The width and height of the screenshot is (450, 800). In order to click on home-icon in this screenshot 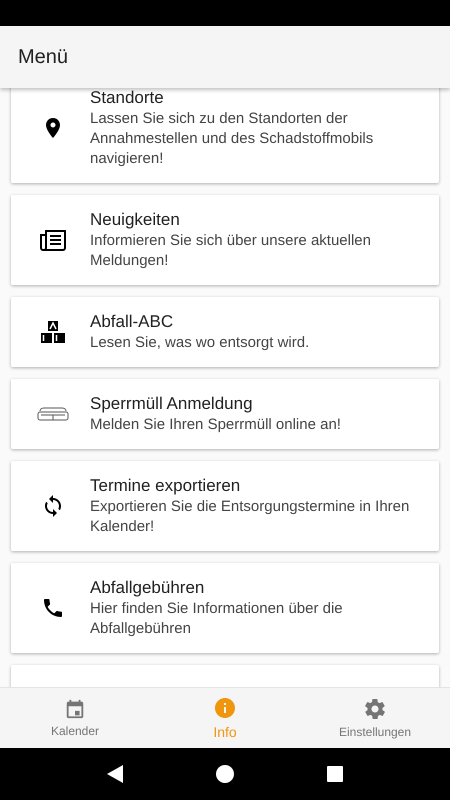, I will do `click(225, 774)`.